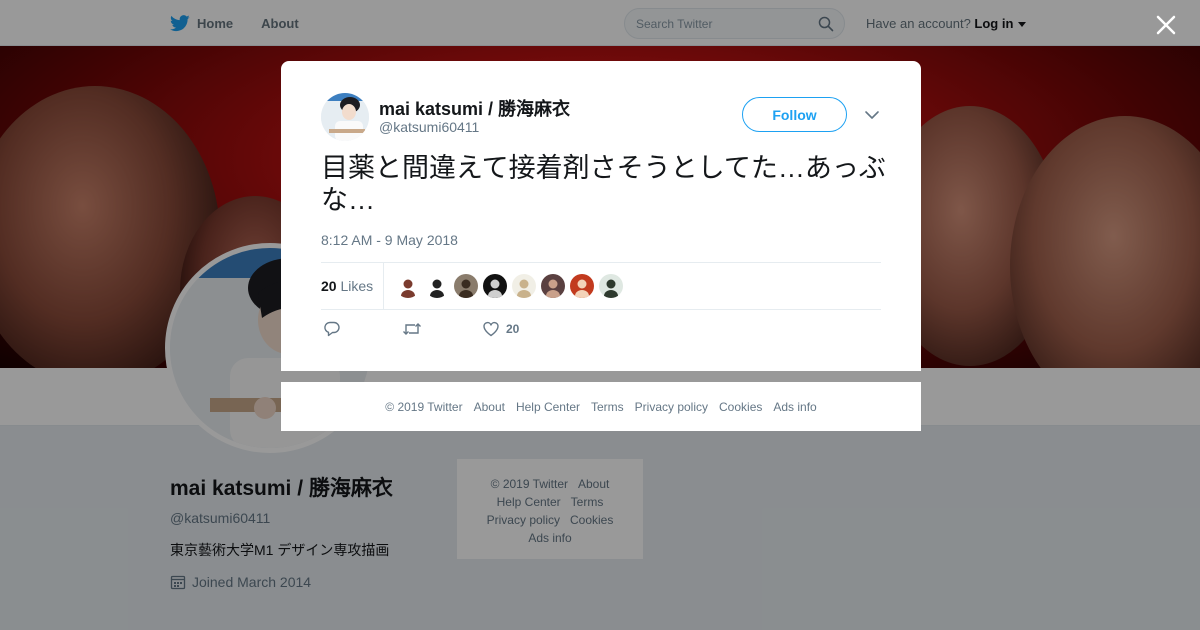 The height and width of the screenshot is (630, 1200). I want to click on like-action-count: 20, so click(513, 329).